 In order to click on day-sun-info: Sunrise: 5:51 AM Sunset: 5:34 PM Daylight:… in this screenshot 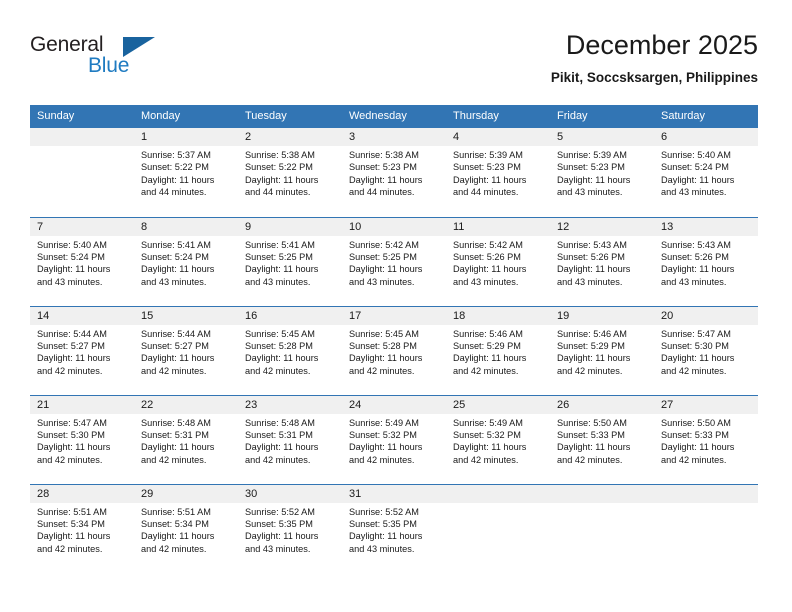, I will do `click(186, 529)`.